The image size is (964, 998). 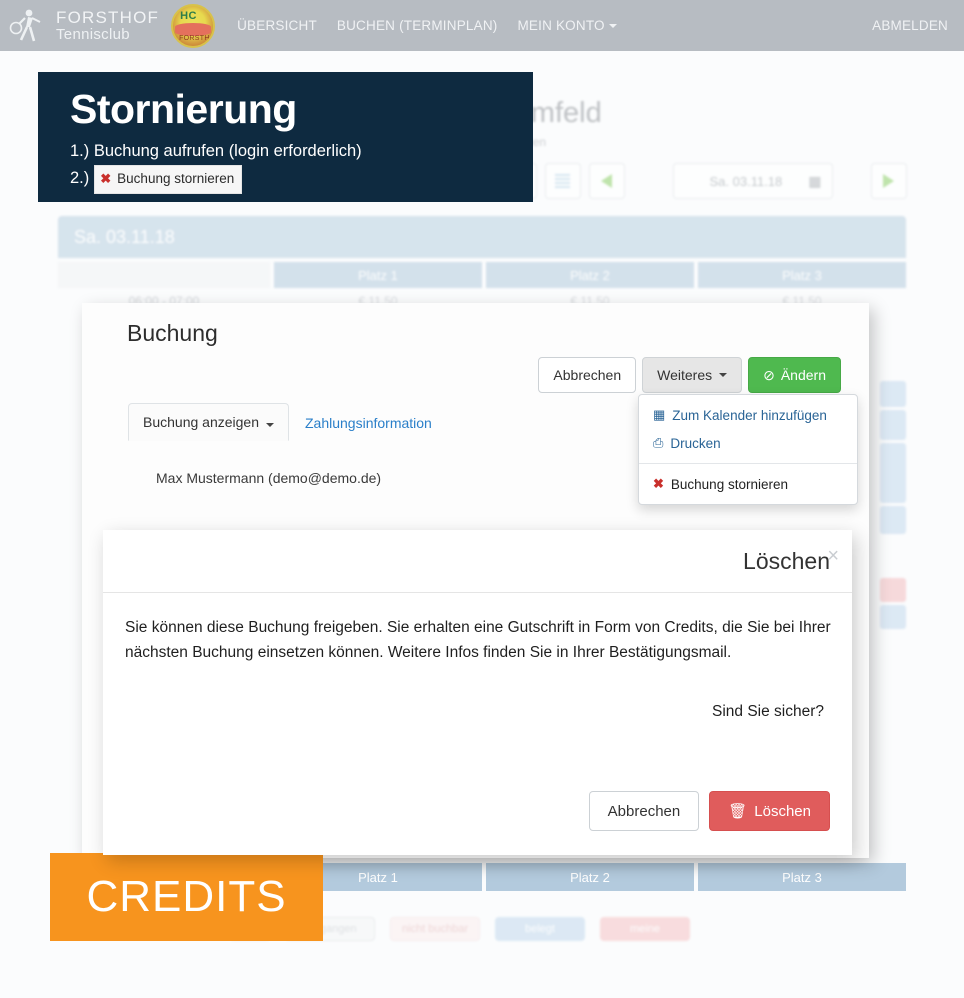 What do you see at coordinates (767, 712) in the screenshot?
I see `modal-confirm-question: Sind Sie sicher?` at bounding box center [767, 712].